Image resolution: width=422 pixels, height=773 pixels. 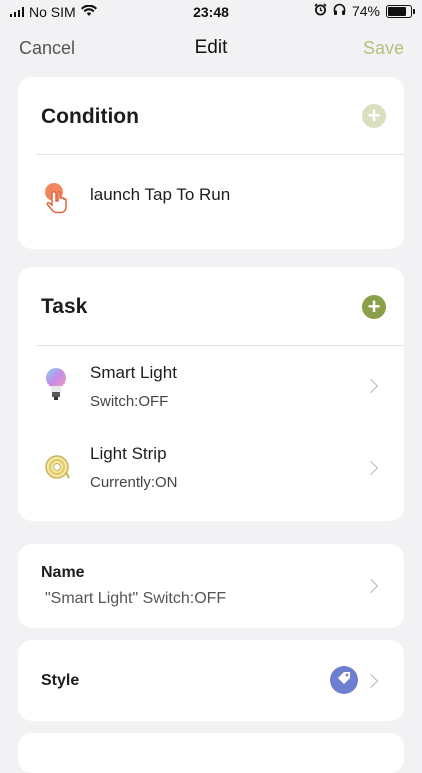 I want to click on battery-percent: 74%, so click(x=365, y=11).